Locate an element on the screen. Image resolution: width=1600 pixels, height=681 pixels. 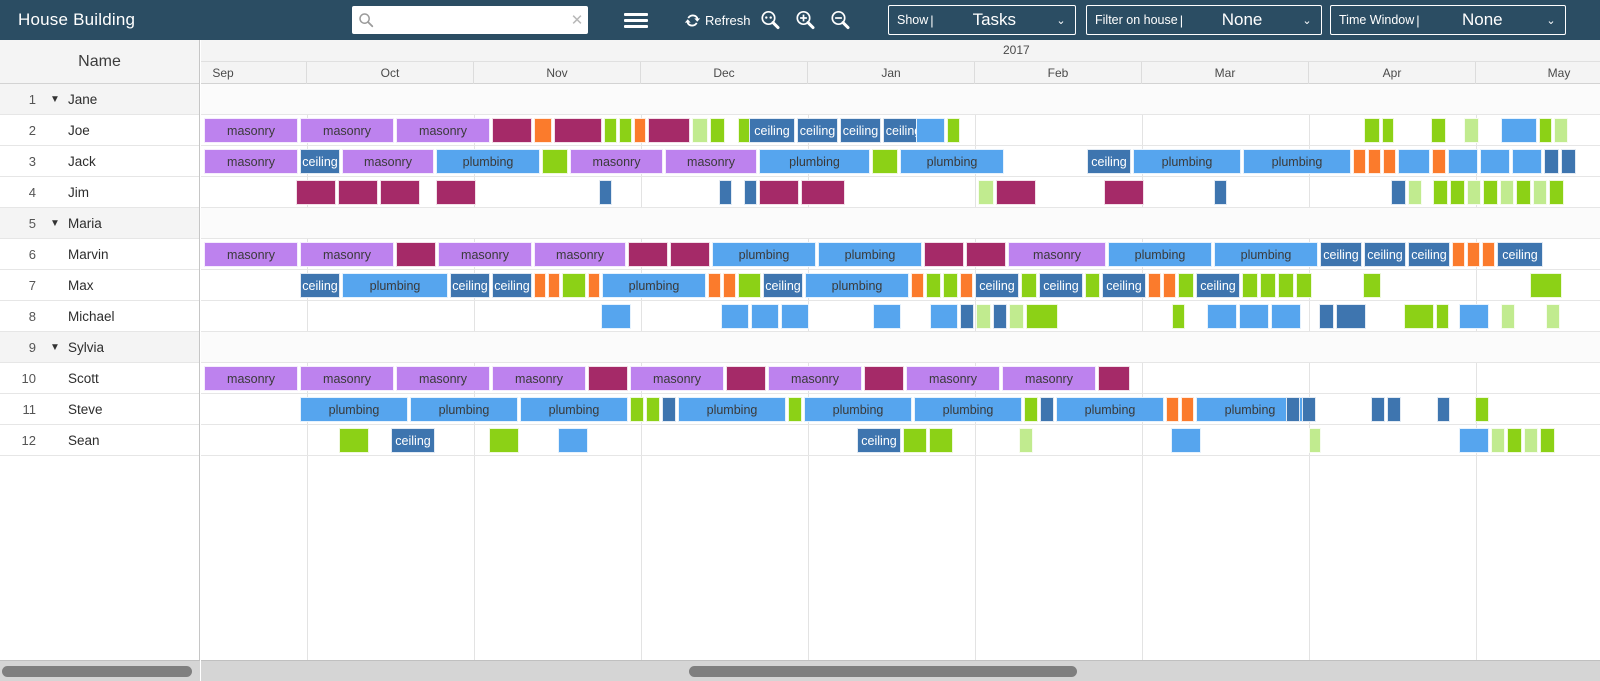
refresh-button: Refresh is located at coordinates (717, 20).